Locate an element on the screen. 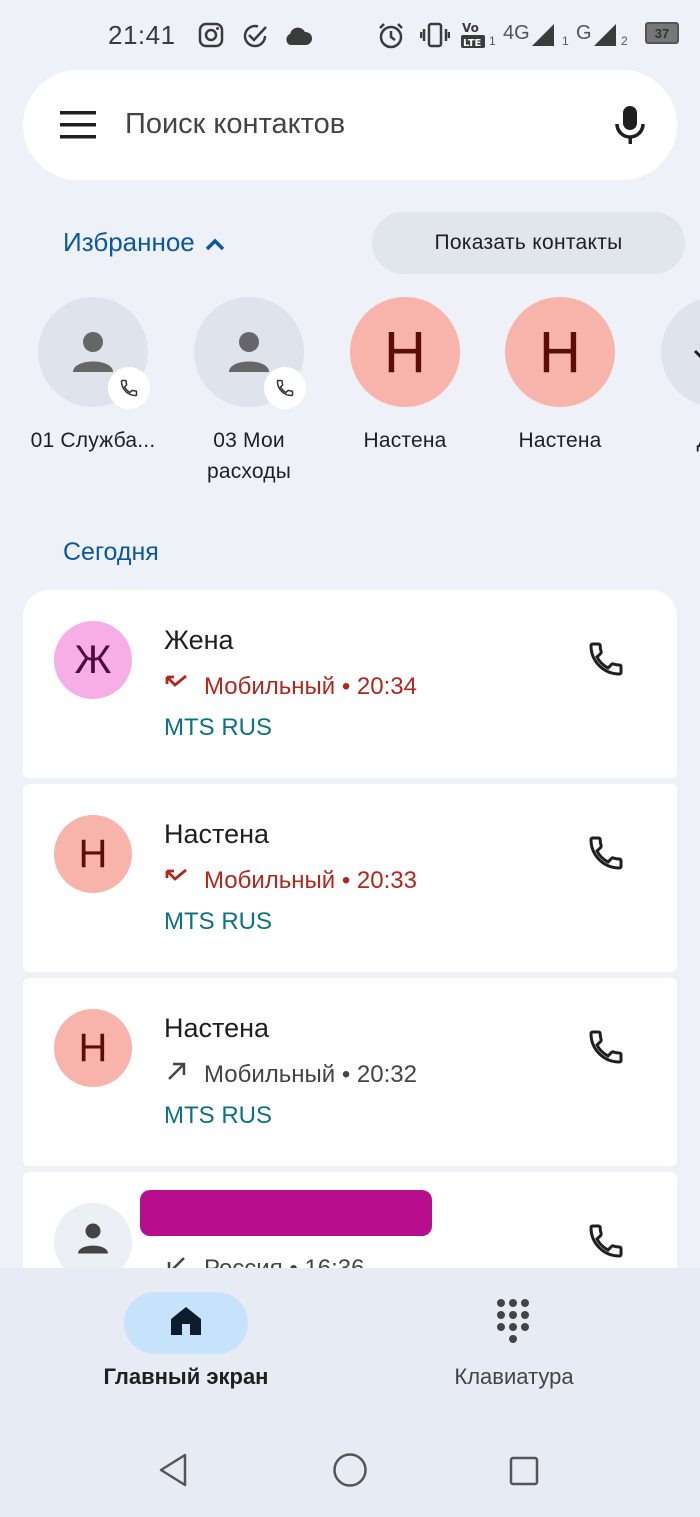  back-icon is located at coordinates (173, 1472).